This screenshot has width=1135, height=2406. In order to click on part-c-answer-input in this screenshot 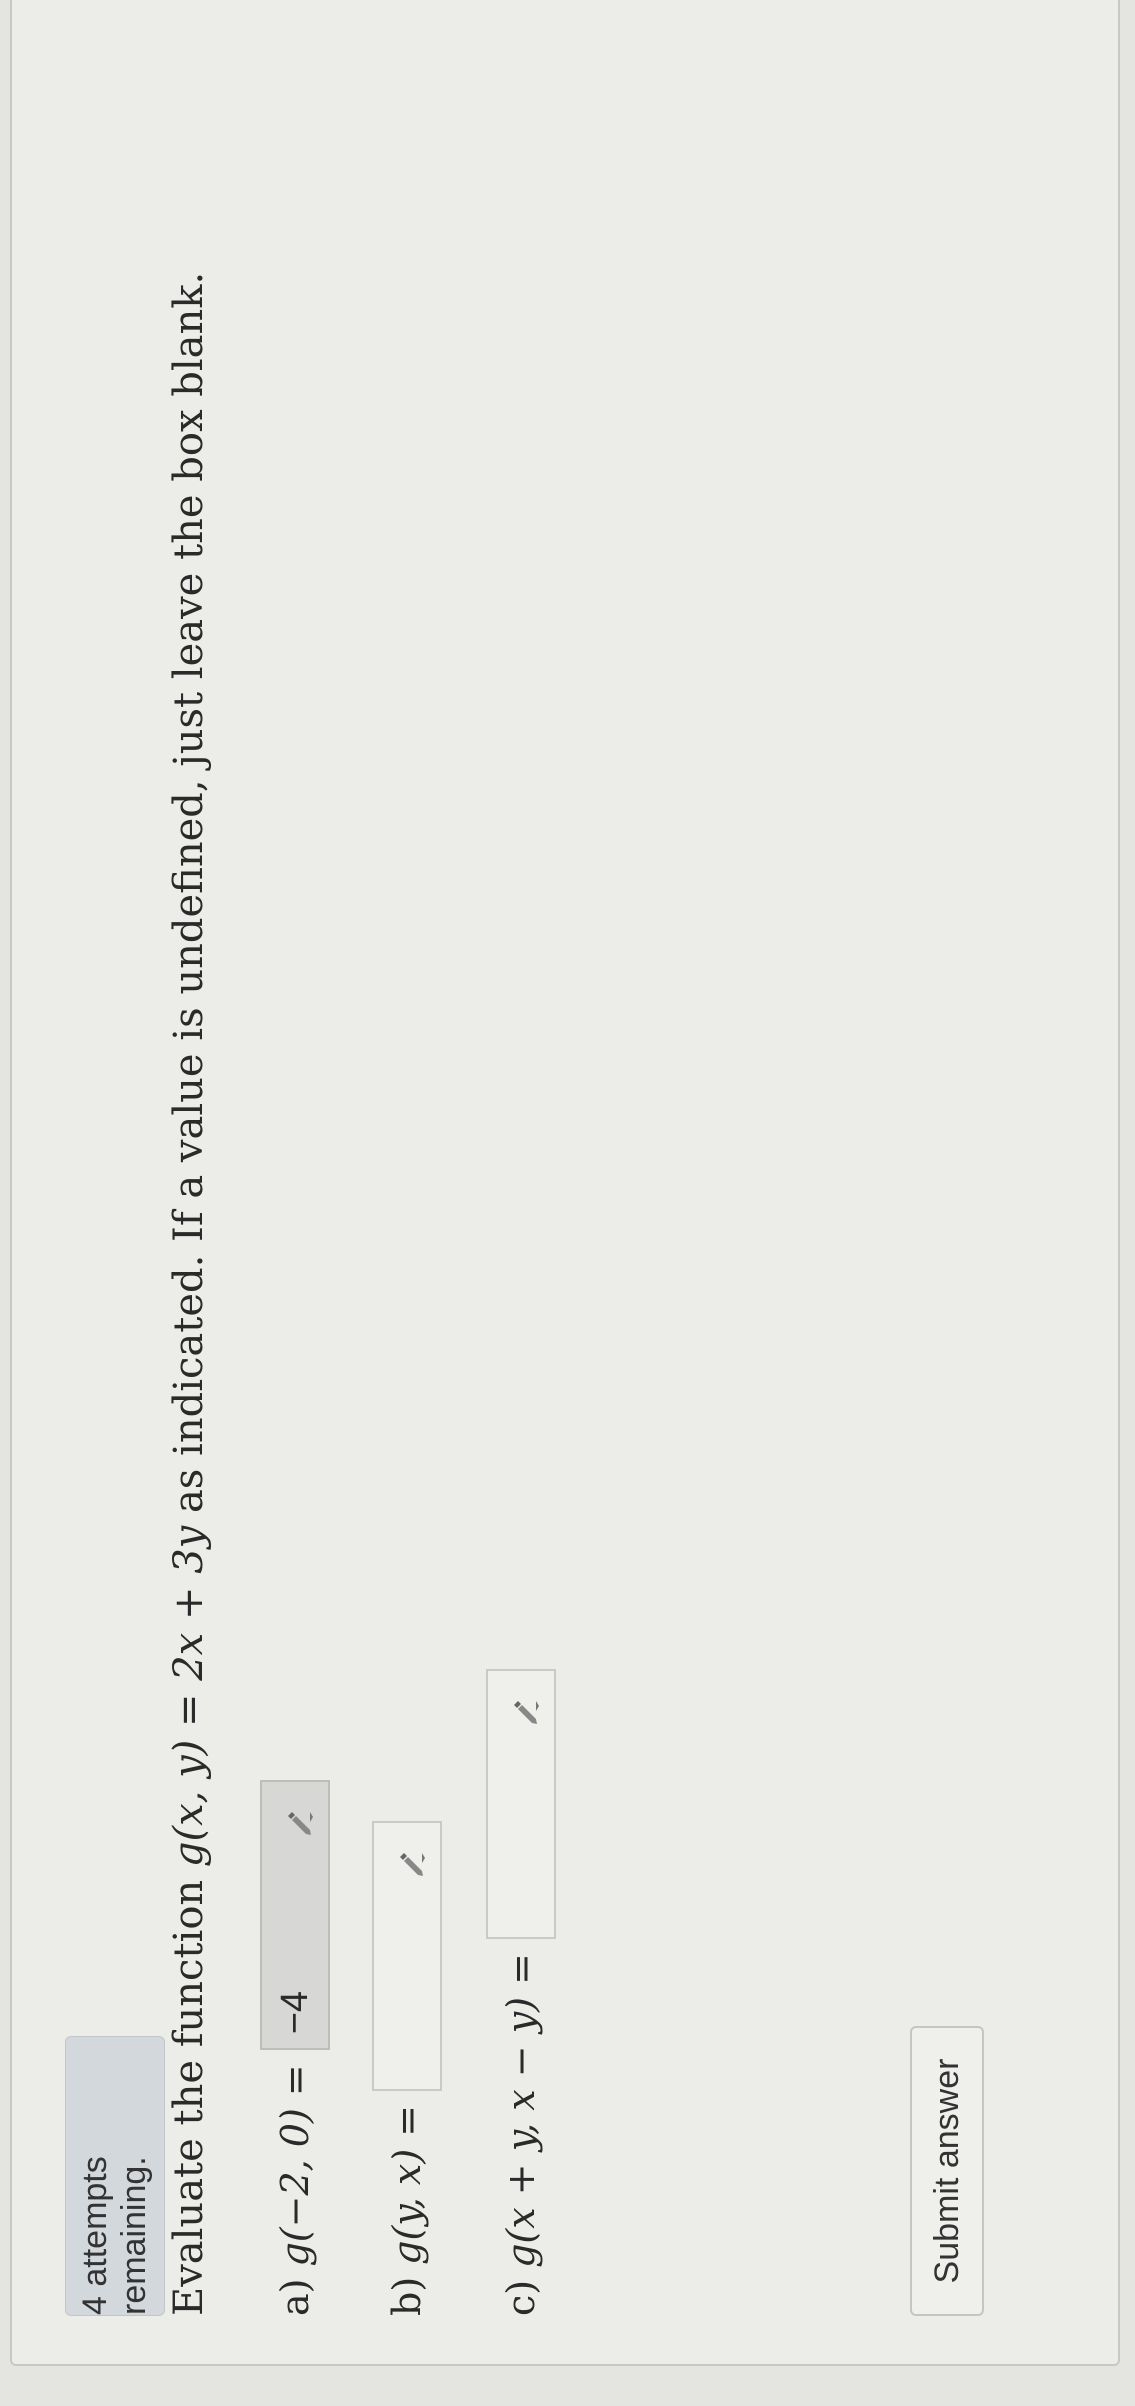, I will do `click(521, 1804)`.